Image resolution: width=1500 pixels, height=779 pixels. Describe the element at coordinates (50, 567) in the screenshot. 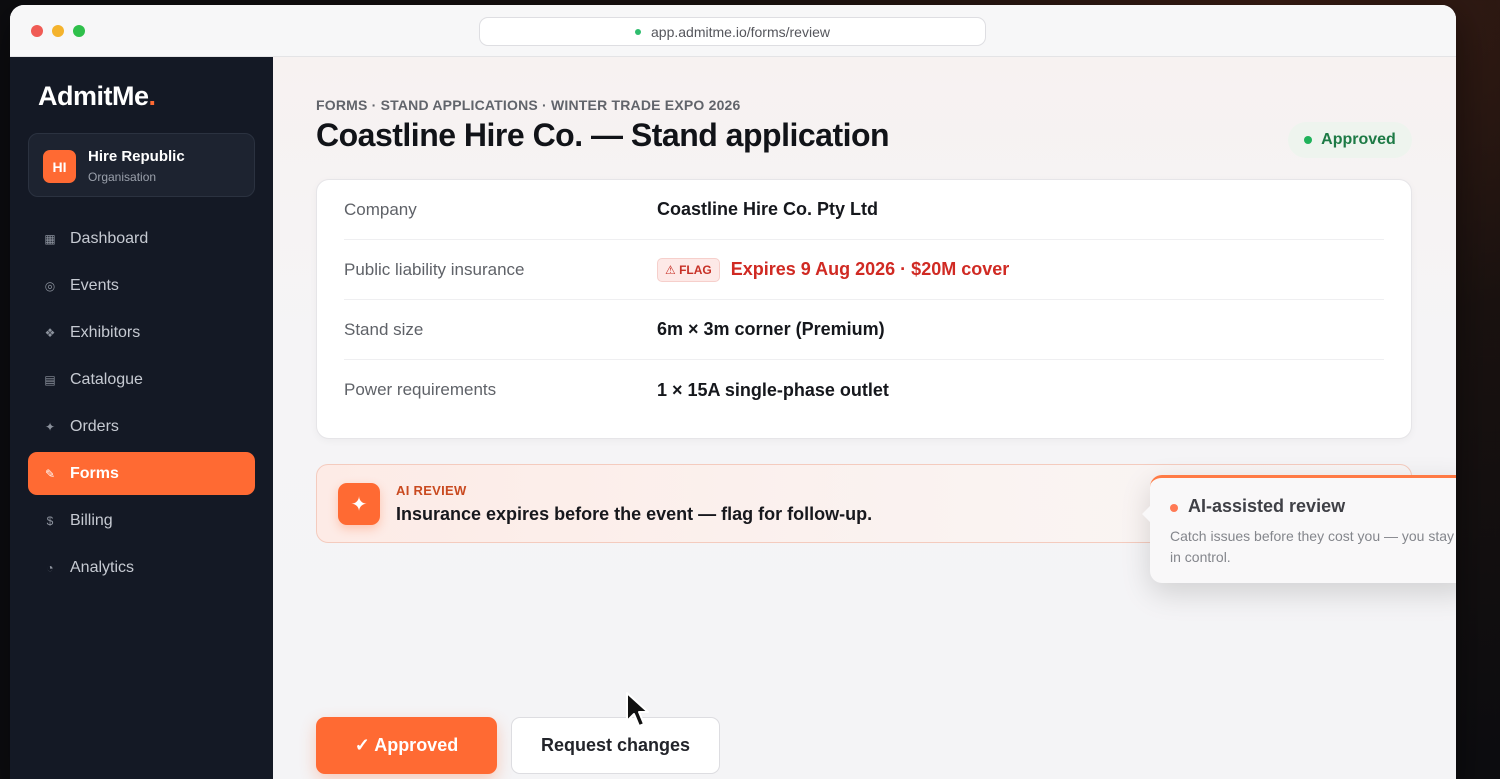

I see `pie-chart-icon: ◔` at that location.